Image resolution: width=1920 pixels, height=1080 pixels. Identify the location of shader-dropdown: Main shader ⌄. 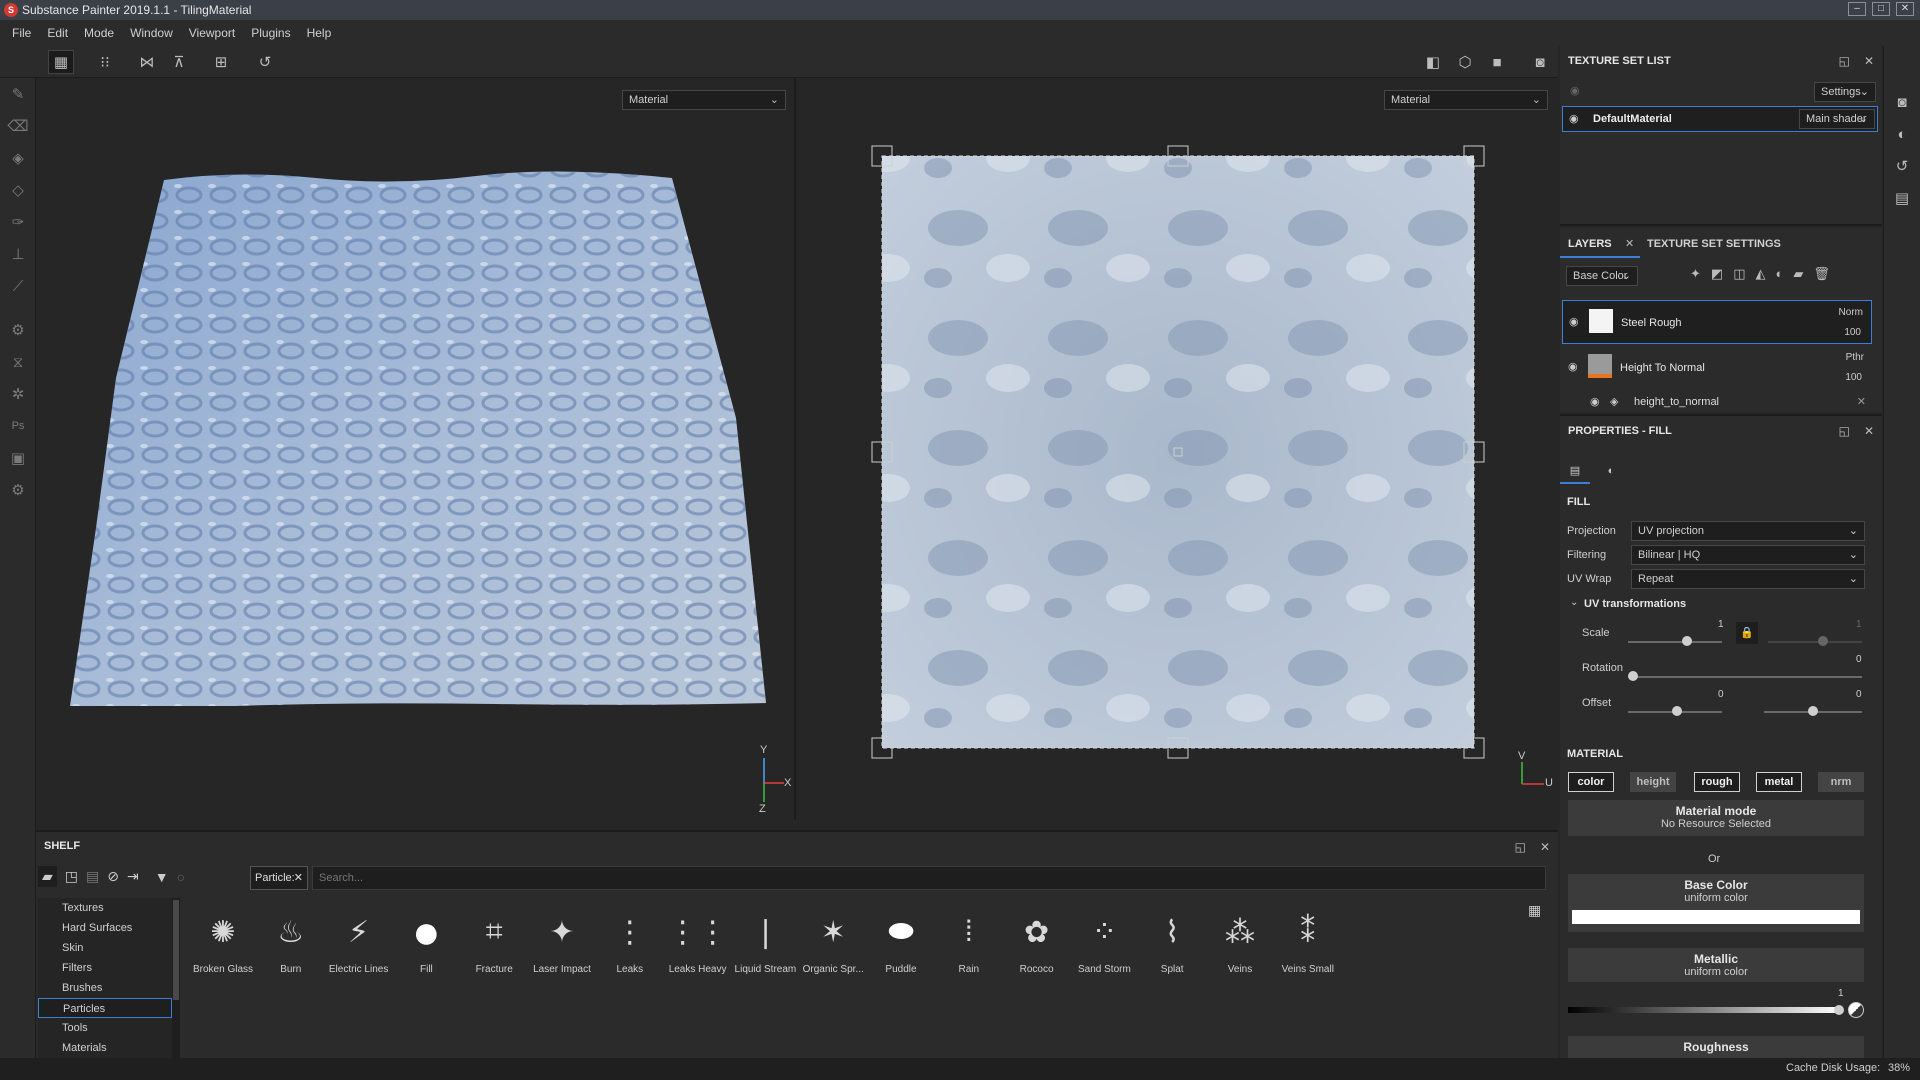
(1837, 119).